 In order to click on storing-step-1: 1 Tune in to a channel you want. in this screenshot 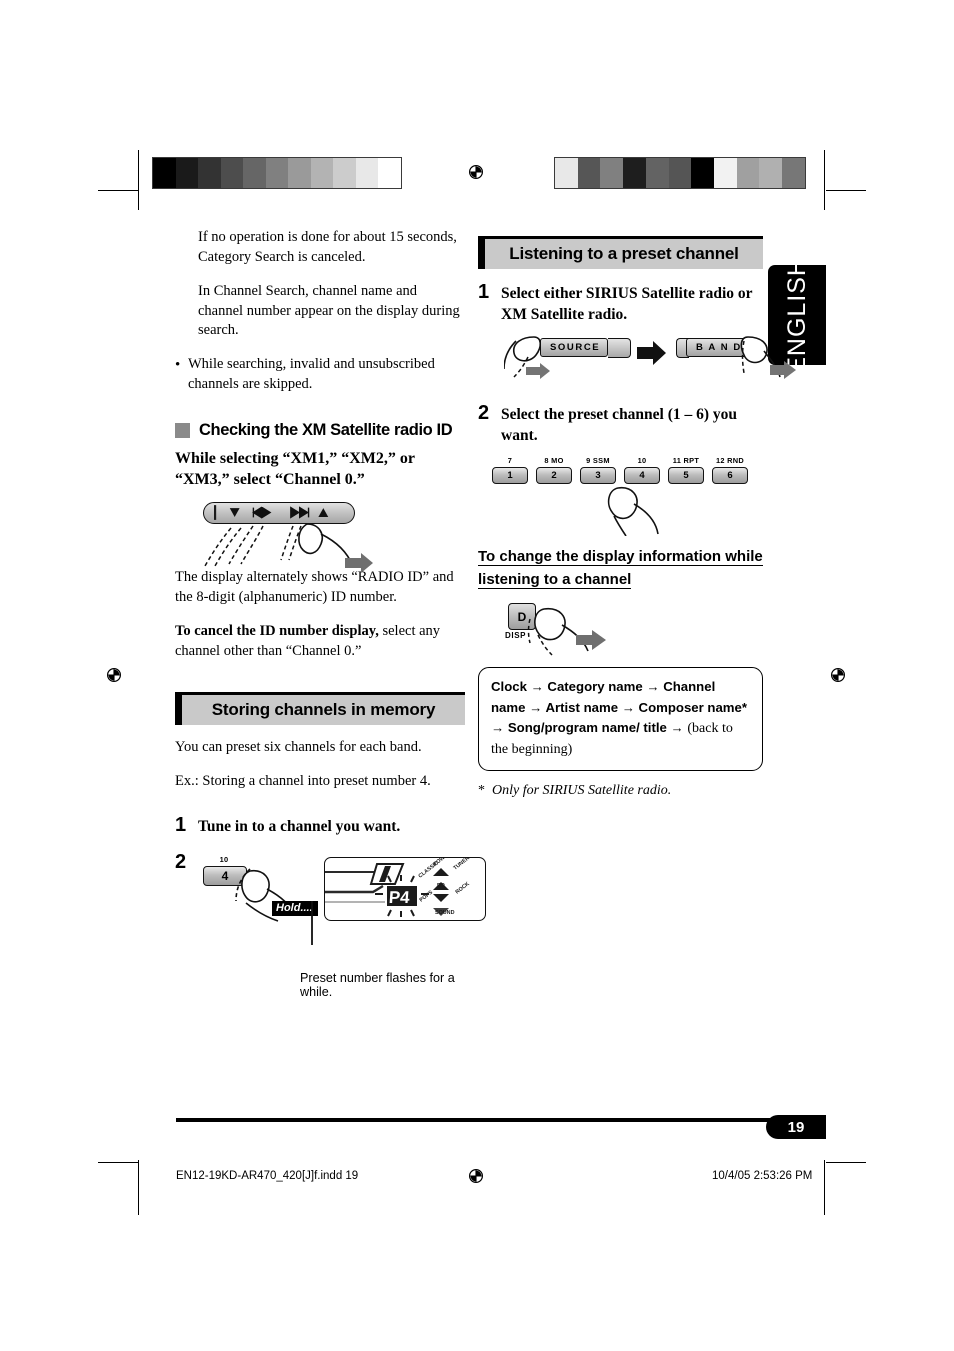, I will do `click(320, 826)`.